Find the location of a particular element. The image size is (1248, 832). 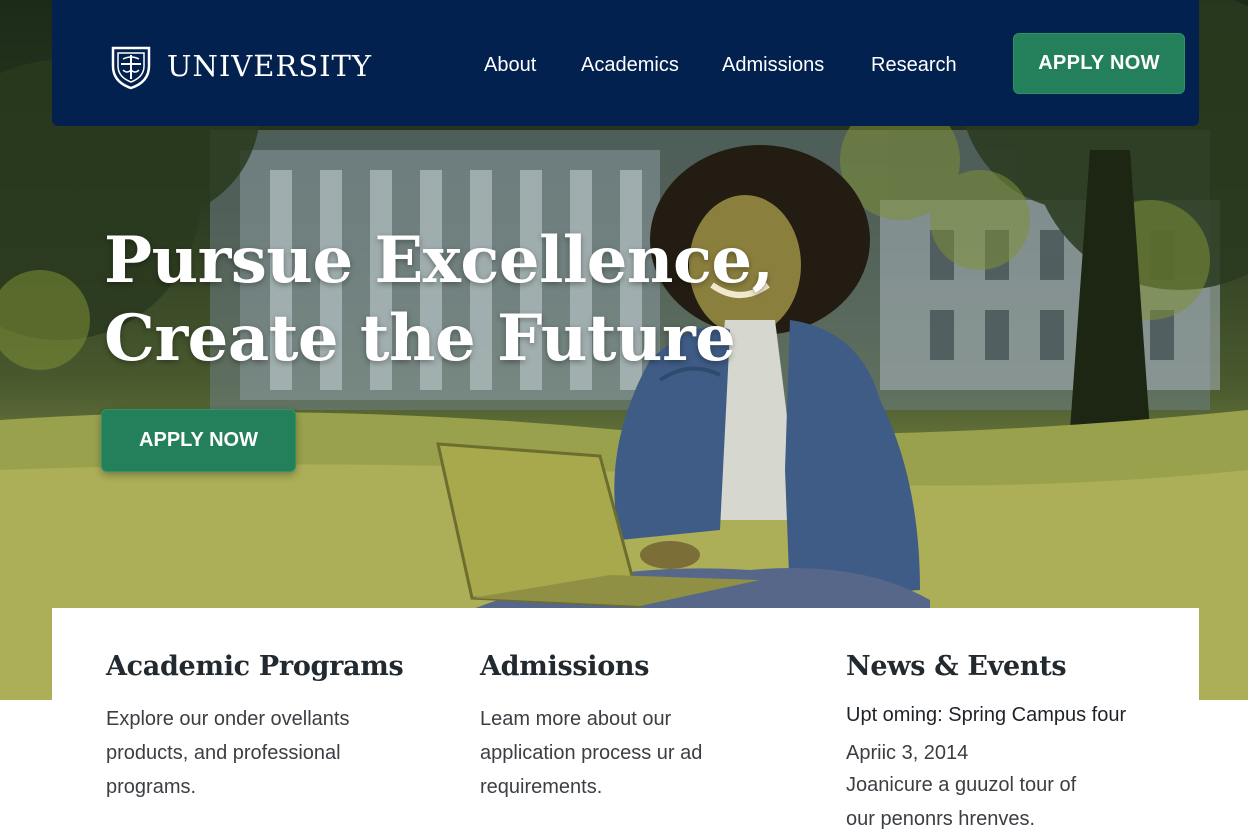

programs-description-line: programs. is located at coordinates (151, 787).